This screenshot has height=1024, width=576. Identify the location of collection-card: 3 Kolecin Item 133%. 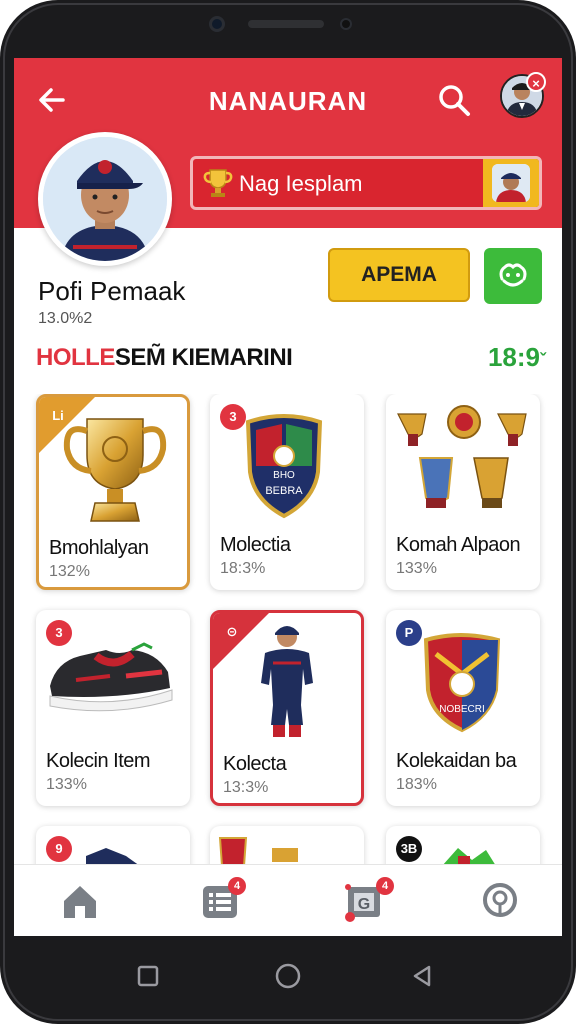
(113, 708).